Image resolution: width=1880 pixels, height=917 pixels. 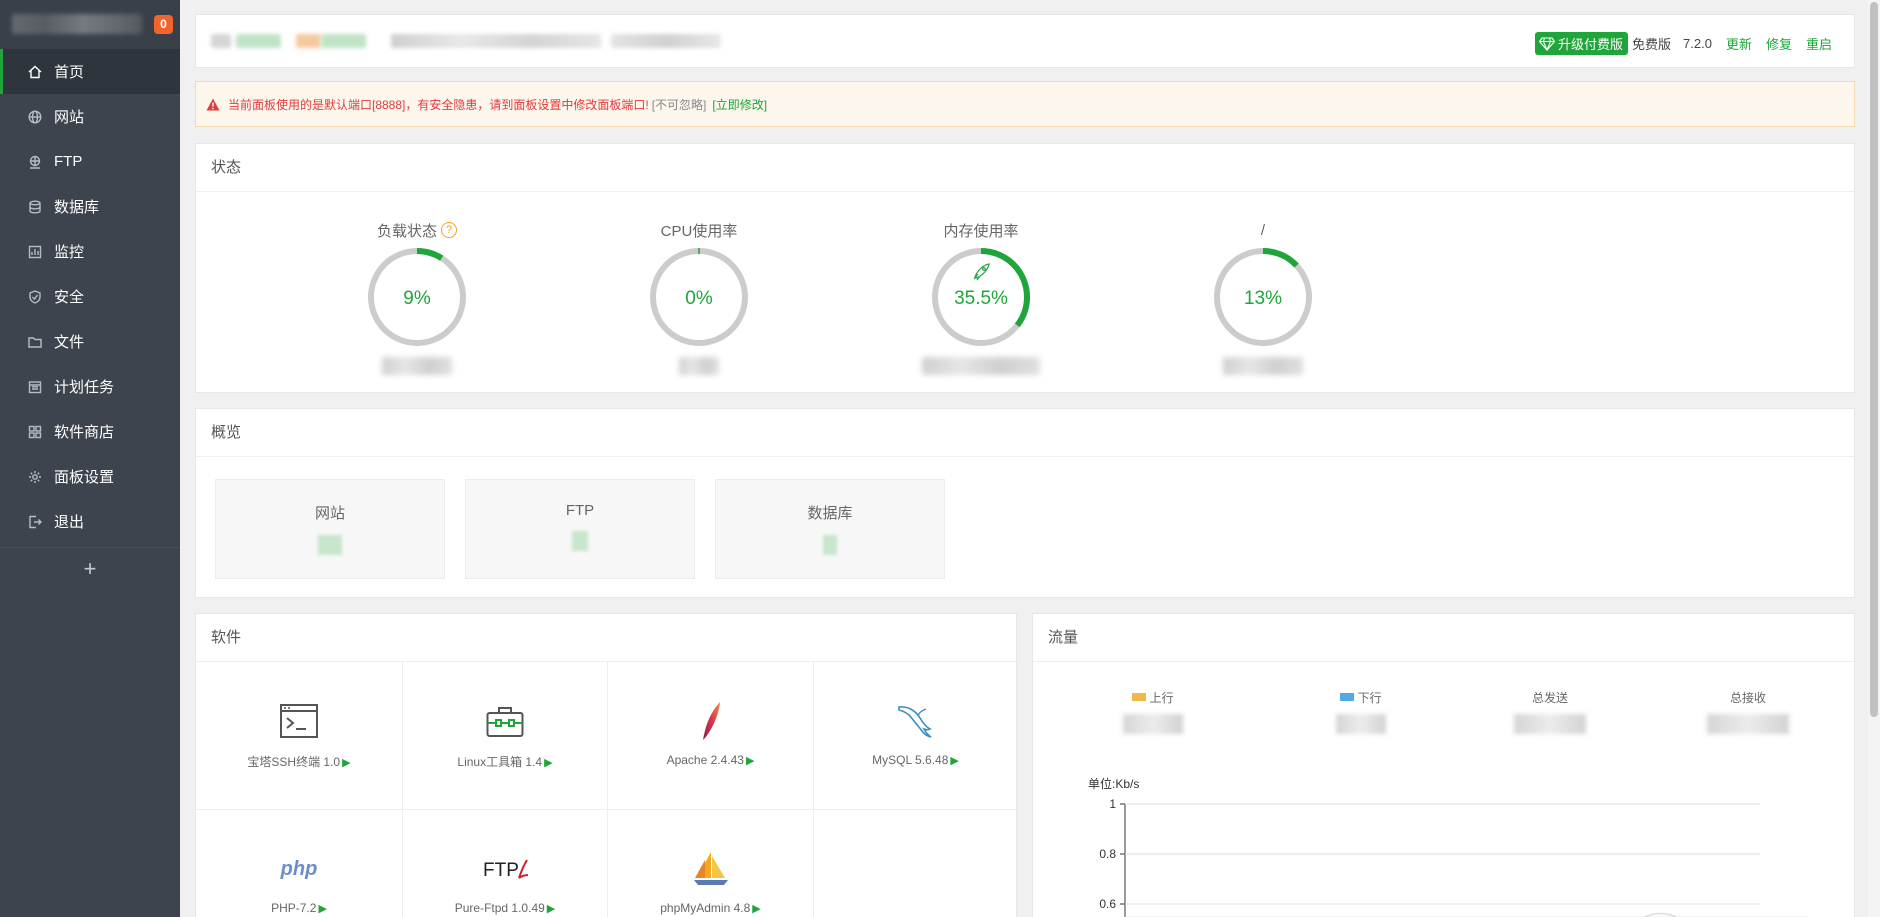 What do you see at coordinates (1550, 711) in the screenshot?
I see `traffic-total-sent: 总发送` at bounding box center [1550, 711].